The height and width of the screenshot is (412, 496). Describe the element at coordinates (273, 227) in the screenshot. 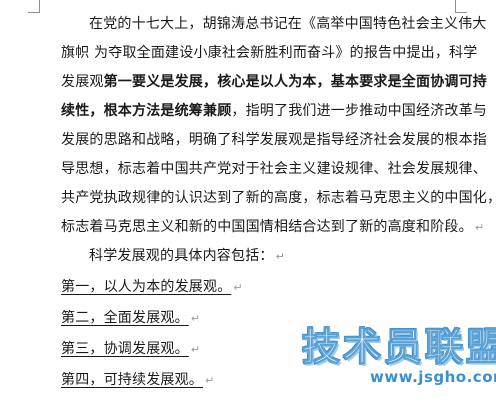

I see `paragraph-line: 标志着马克思主义和新的中国国情相结合达到了新的高度和阶段。 ↵` at that location.